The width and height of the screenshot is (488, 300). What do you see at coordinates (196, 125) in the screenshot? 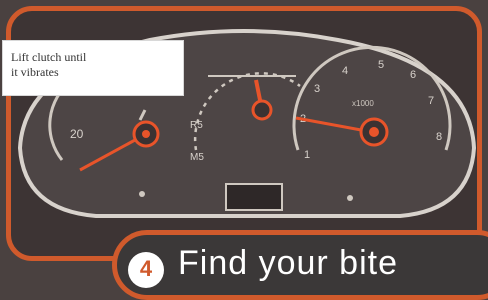
I see `svg-text: R5` at bounding box center [196, 125].